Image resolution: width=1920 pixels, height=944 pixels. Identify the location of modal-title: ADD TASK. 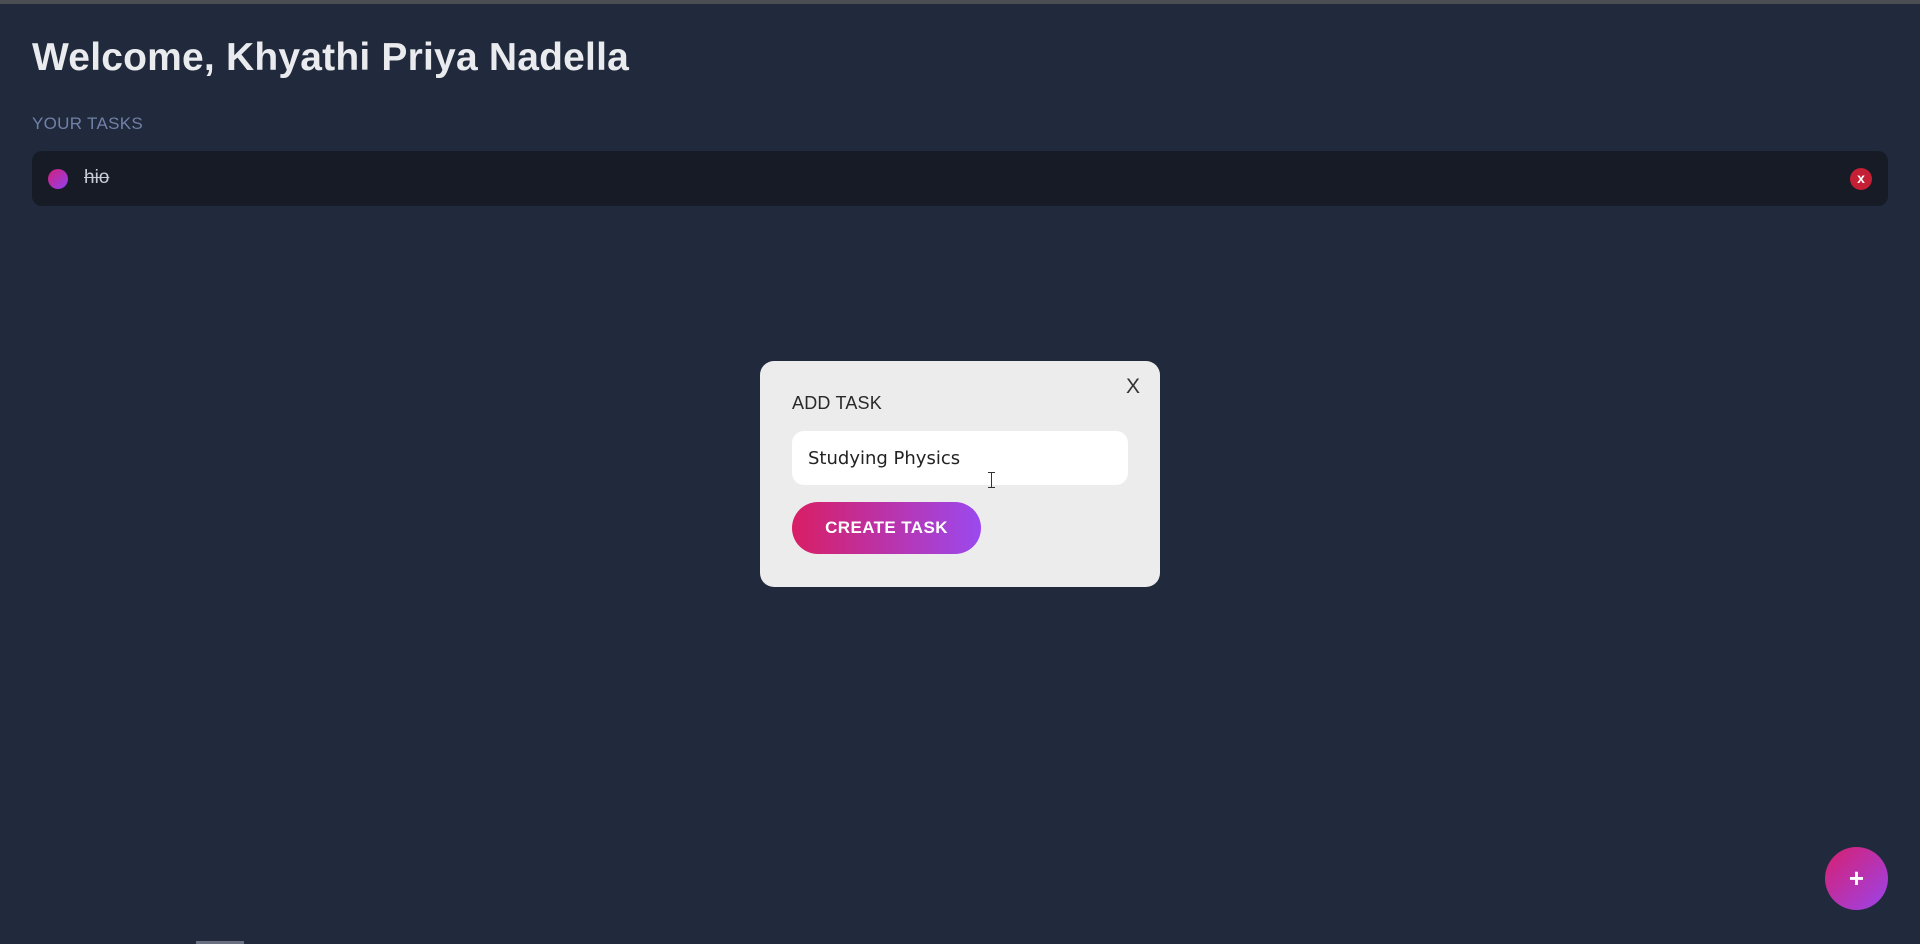
(837, 403).